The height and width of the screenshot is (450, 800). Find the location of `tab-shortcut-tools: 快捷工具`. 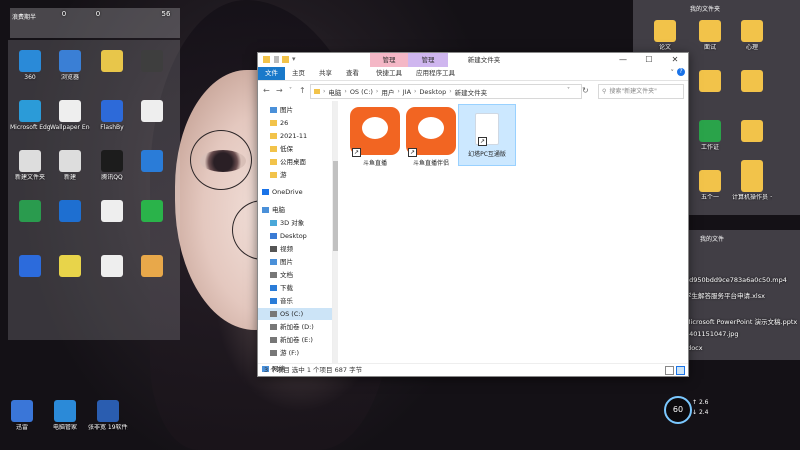

tab-shortcut-tools: 快捷工具 is located at coordinates (387, 73).